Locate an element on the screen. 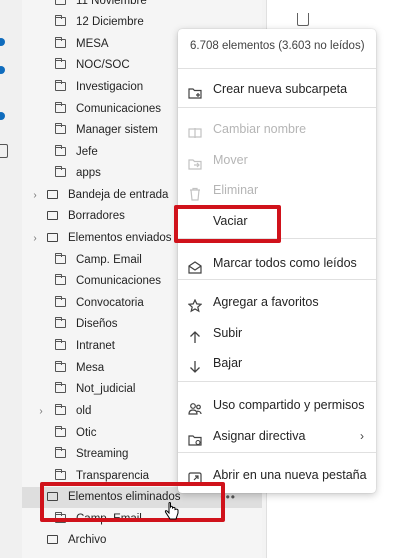  folder-label: apps is located at coordinates (88, 173).